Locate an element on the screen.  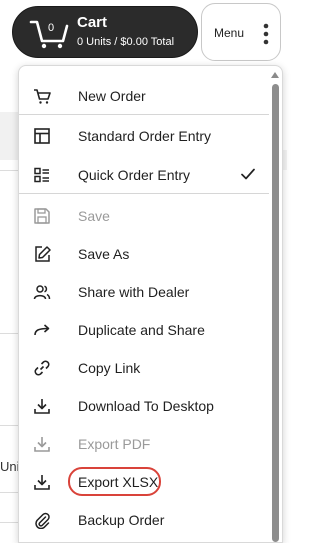
menu-button-label: Menu is located at coordinates (229, 33).